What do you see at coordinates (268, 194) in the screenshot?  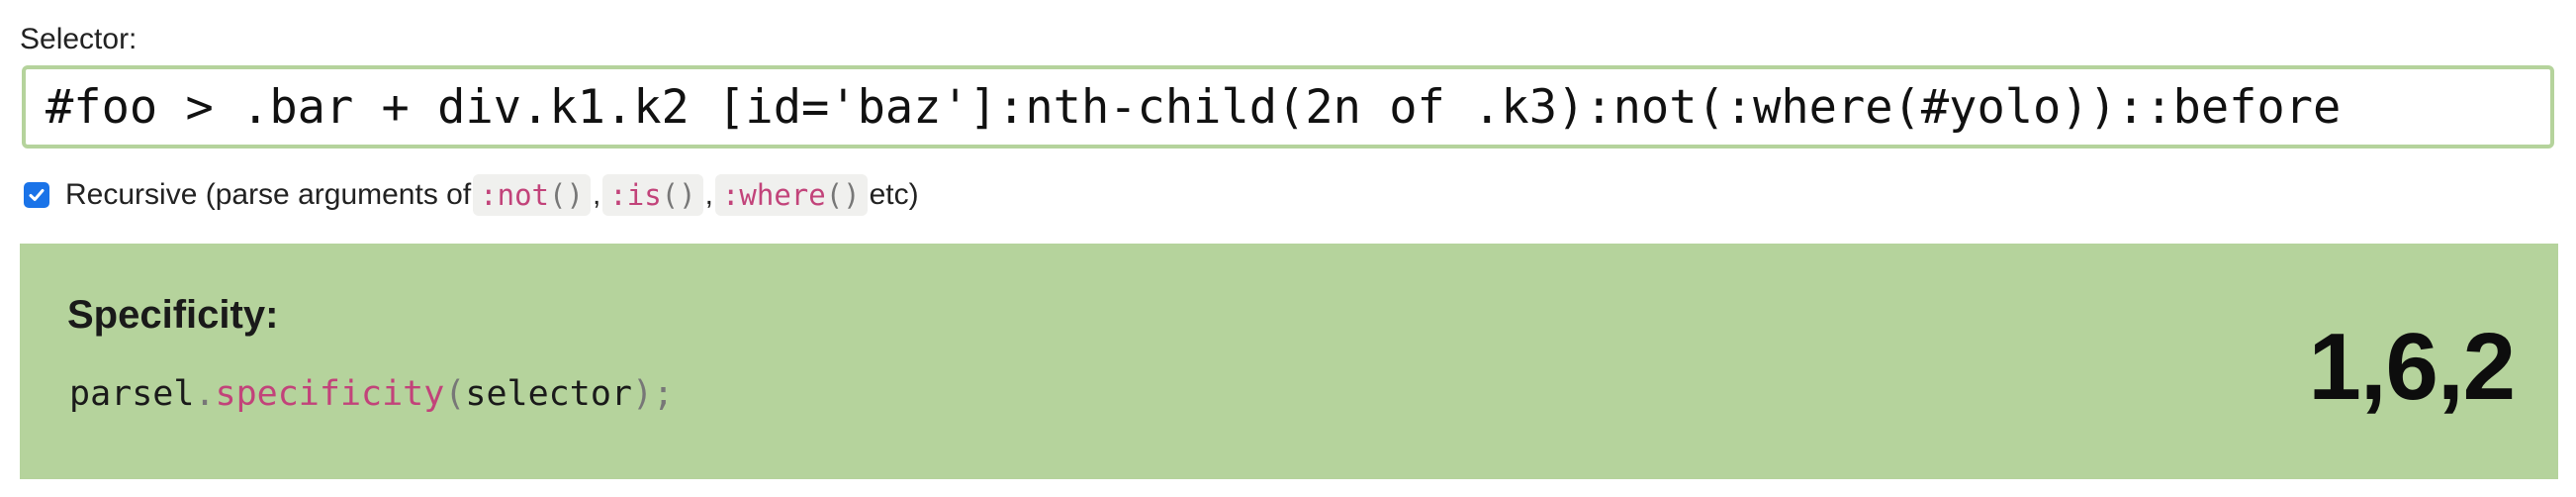 I see `recursive-label-prefix: Recursive (parse arguments of` at bounding box center [268, 194].